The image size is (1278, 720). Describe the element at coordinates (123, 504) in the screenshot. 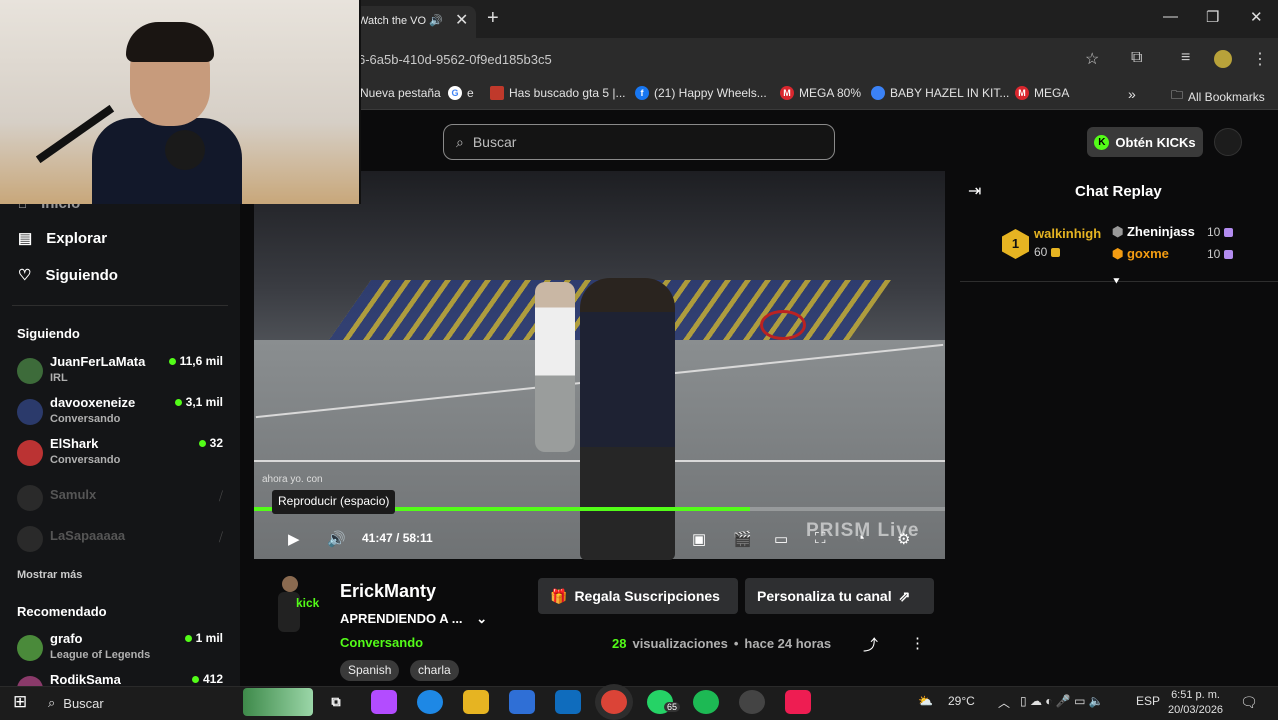

I see `channel-item-offline: Samulx ⧸` at that location.